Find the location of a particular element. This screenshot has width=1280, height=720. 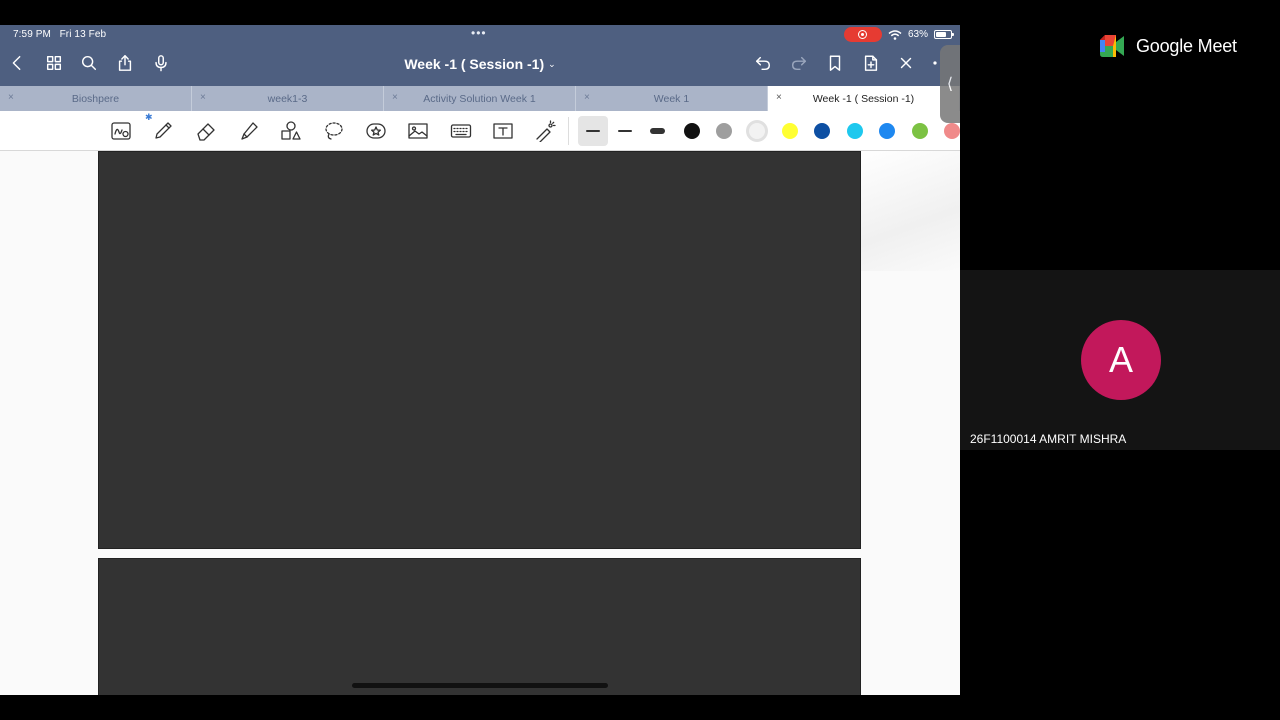

google-meet-icon is located at coordinates (1112, 46).